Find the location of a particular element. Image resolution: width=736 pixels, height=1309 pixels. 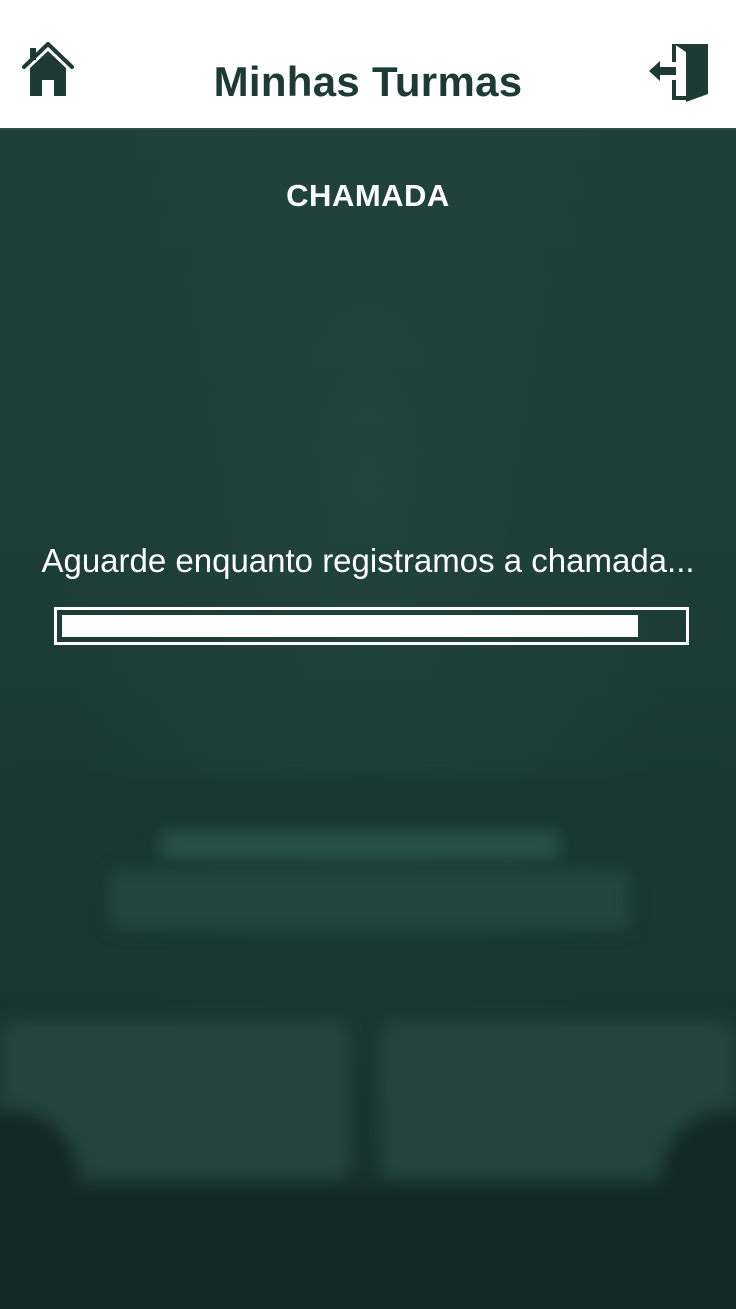

progress-bar is located at coordinates (371, 626).